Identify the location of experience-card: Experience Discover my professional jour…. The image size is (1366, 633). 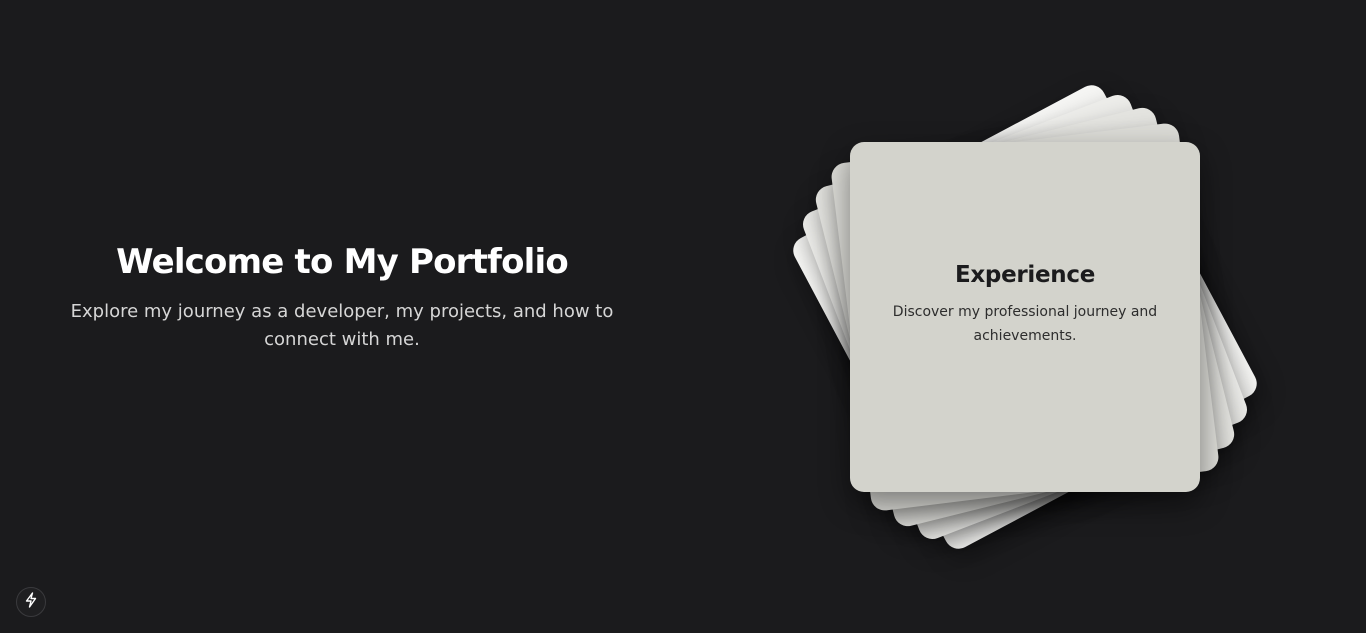
(1025, 317).